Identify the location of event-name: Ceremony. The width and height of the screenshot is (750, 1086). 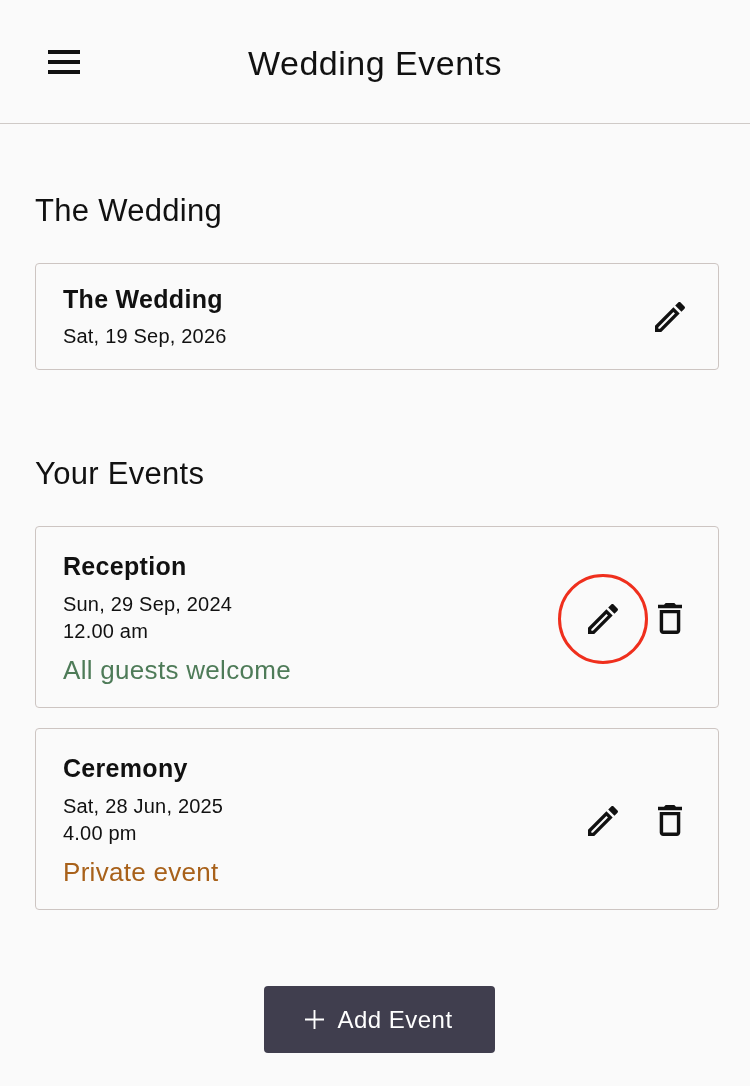
(126, 768).